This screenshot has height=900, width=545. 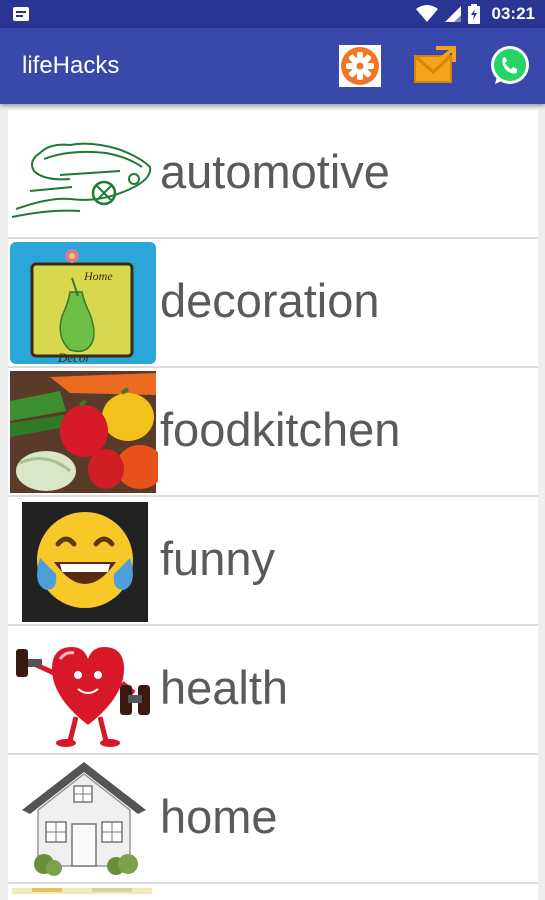 I want to click on battery-icon, so click(x=473, y=14).